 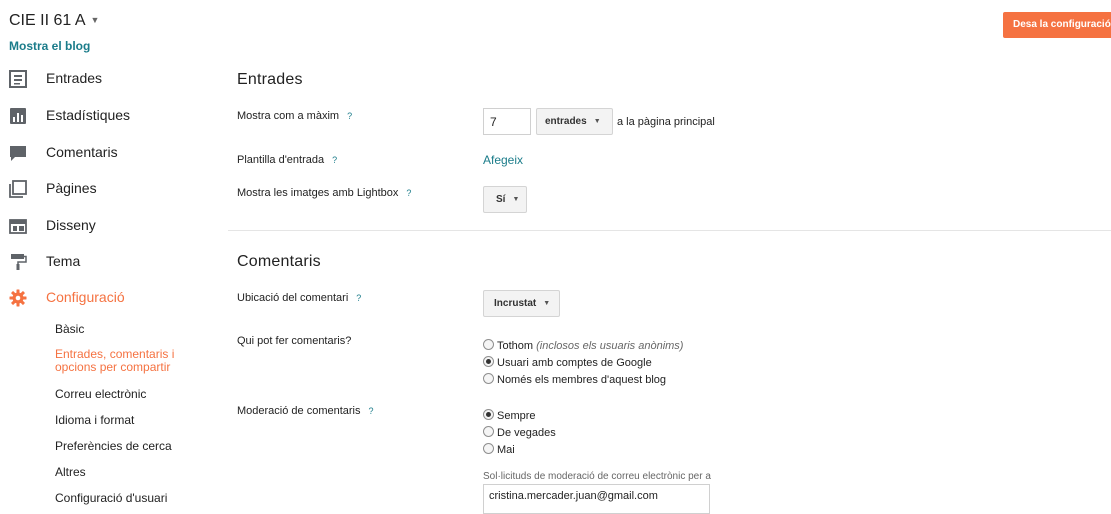 I want to click on radio-blog-members: Només els membres d'aquest blog, so click(x=574, y=379).